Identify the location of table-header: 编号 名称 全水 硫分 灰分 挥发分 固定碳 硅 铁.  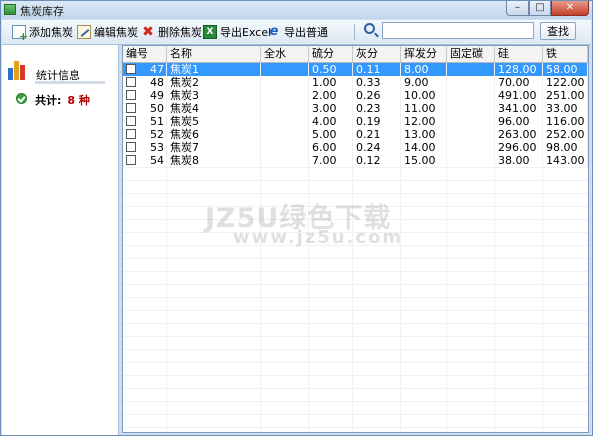
(355, 54).